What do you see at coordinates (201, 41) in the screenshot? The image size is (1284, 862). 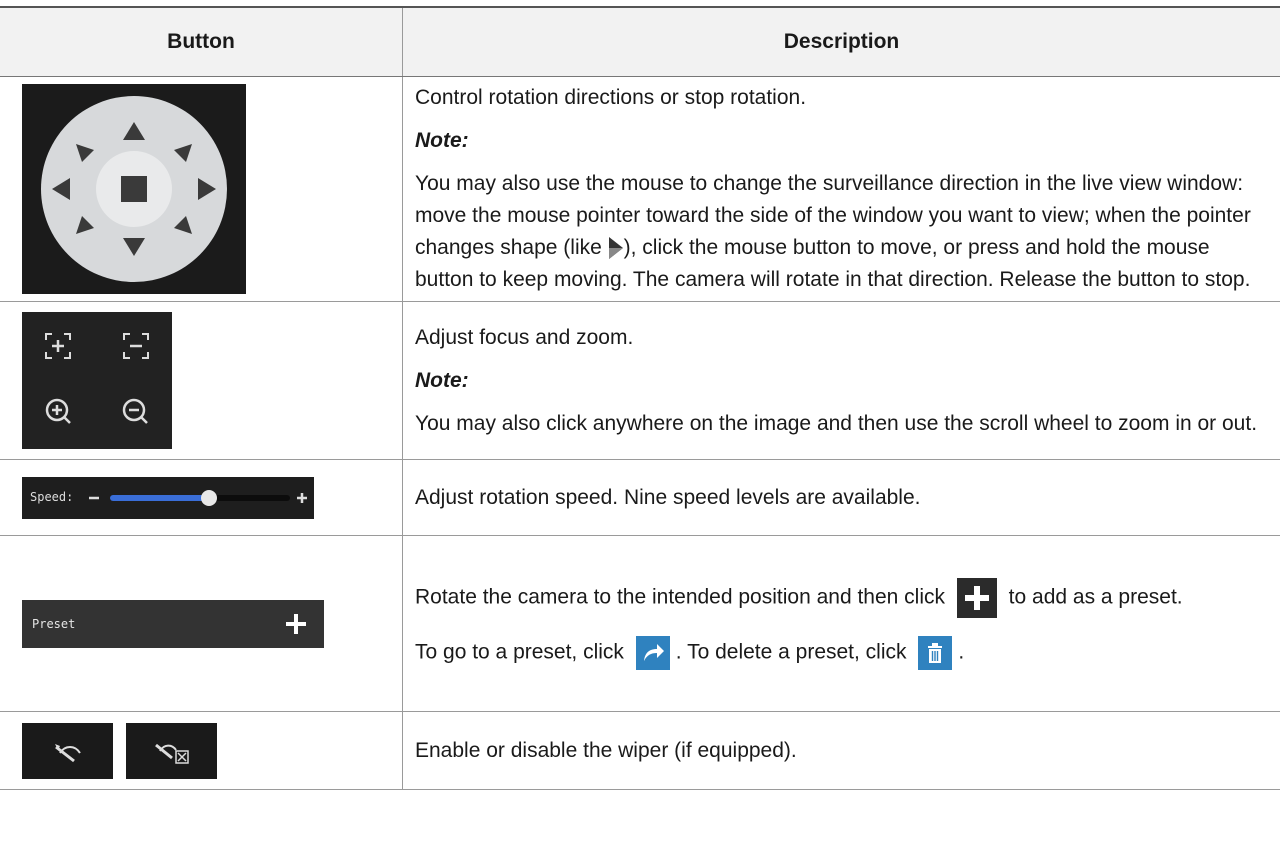 I see `header-button: Button` at bounding box center [201, 41].